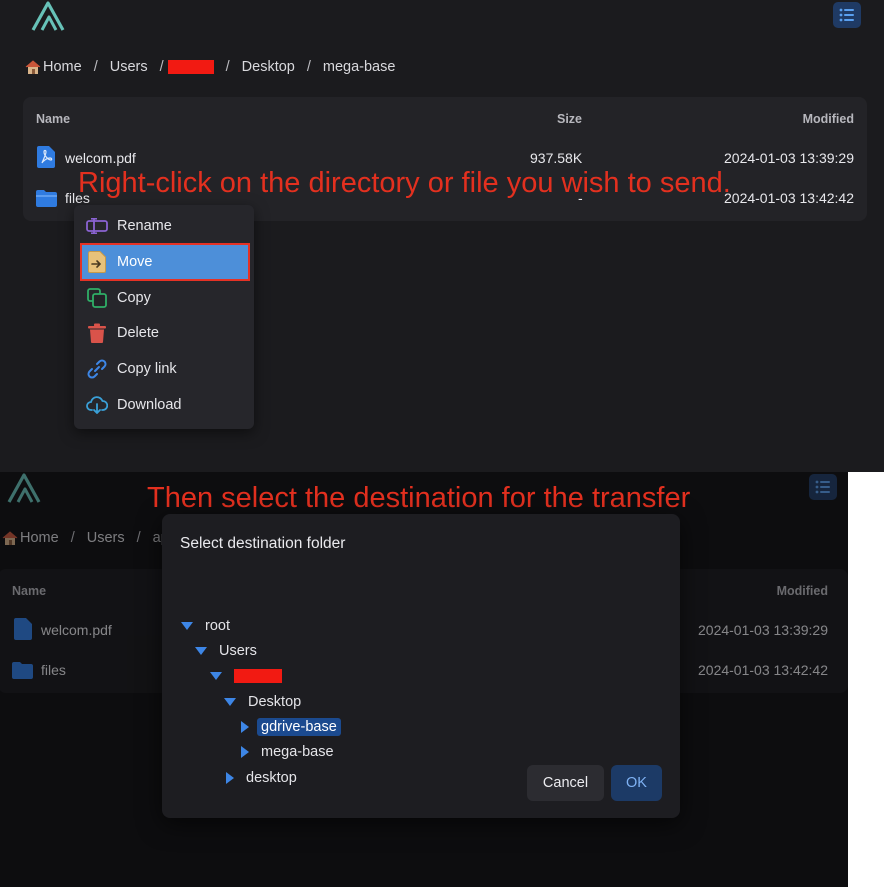  Describe the element at coordinates (299, 727) in the screenshot. I see `tree-node-label-selected: gdrive-base` at that location.